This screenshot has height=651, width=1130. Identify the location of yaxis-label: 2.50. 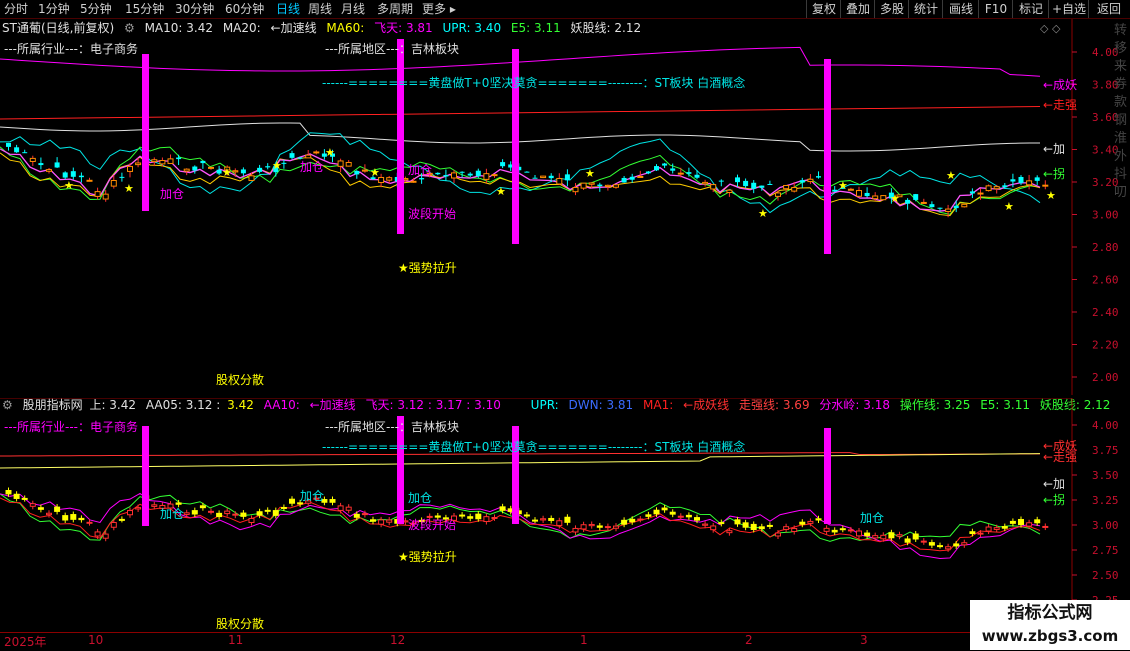
(1105, 575).